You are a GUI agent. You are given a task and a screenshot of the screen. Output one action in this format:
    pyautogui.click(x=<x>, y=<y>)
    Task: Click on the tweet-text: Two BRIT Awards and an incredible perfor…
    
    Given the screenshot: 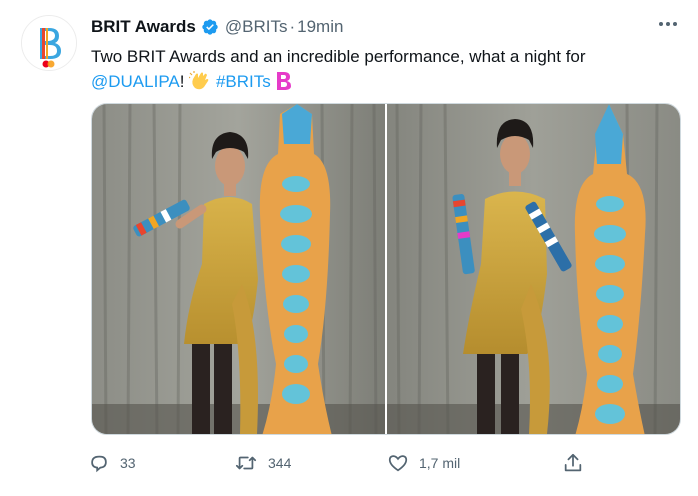 What is the action you would take?
    pyautogui.click(x=371, y=69)
    